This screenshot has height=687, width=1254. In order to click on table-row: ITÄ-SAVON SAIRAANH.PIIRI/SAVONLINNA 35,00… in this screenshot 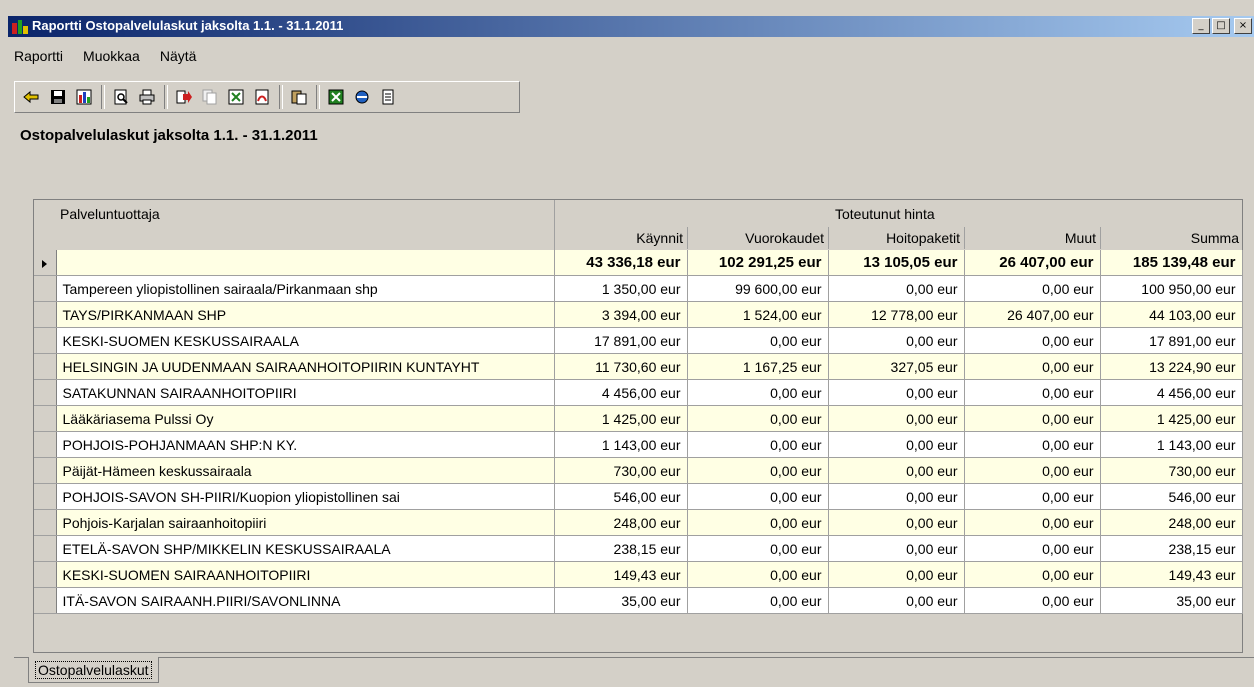, I will do `click(638, 600)`.